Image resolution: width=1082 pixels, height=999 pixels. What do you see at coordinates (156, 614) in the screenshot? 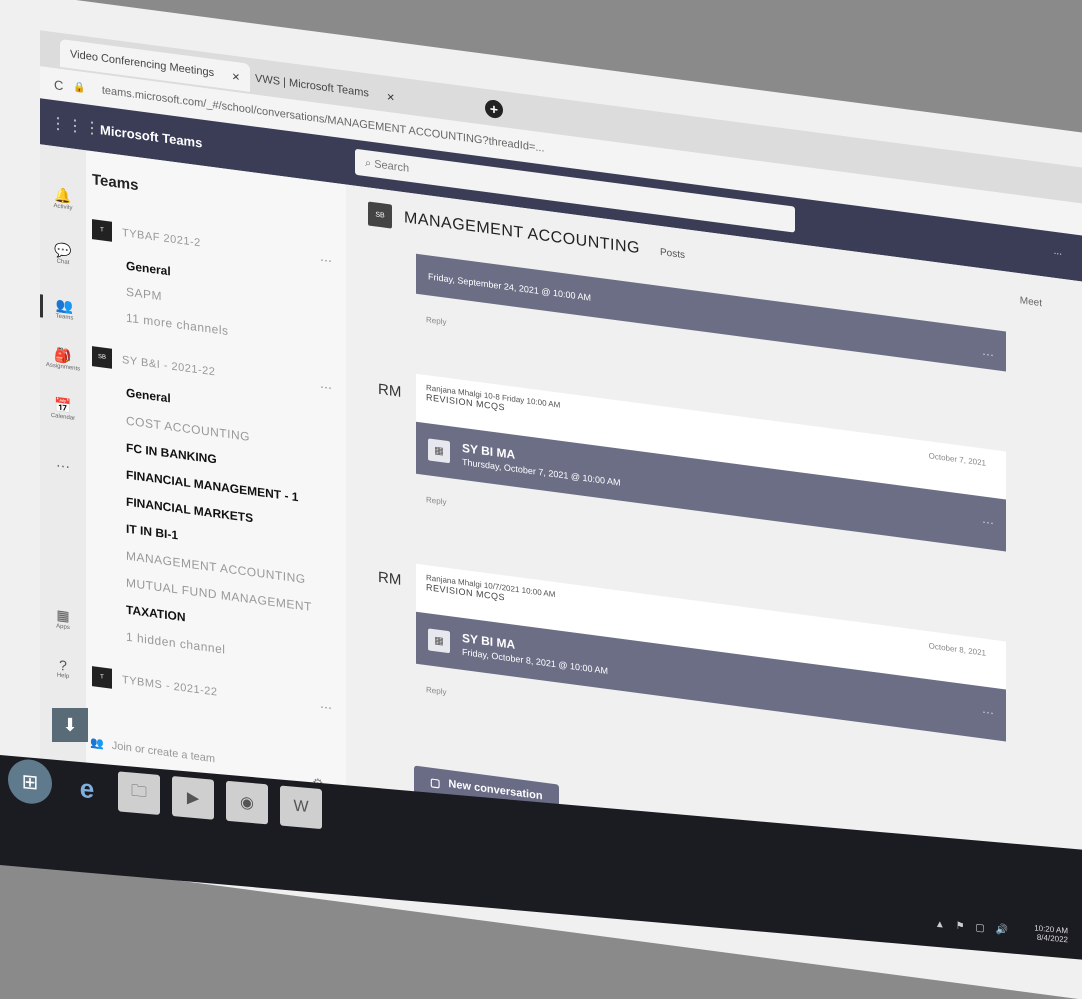
I see `channel-taxation: TAXATION` at bounding box center [156, 614].